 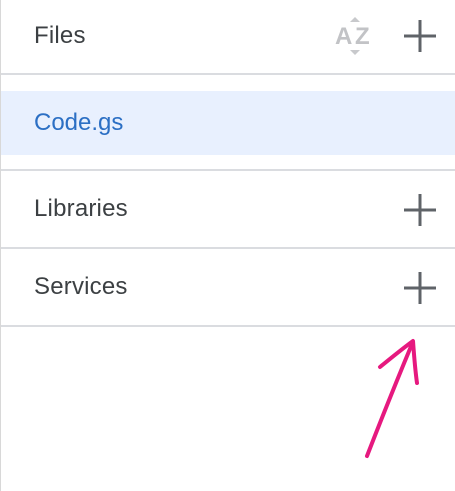 I want to click on add-service-button, so click(x=420, y=288).